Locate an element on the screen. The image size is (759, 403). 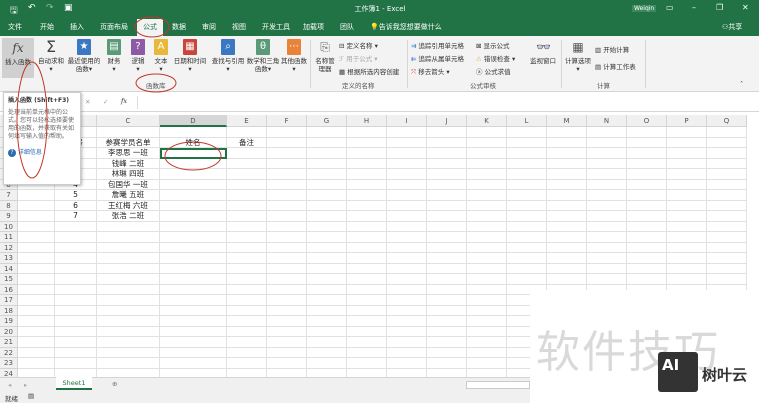
user-name: Weiqin is located at coordinates (644, 8).